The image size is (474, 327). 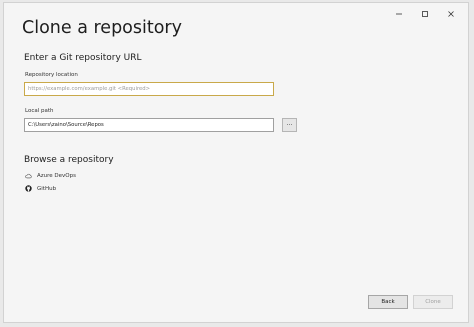 What do you see at coordinates (83, 58) in the screenshot?
I see `git-url-heading: Enter a Git repository URL` at bounding box center [83, 58].